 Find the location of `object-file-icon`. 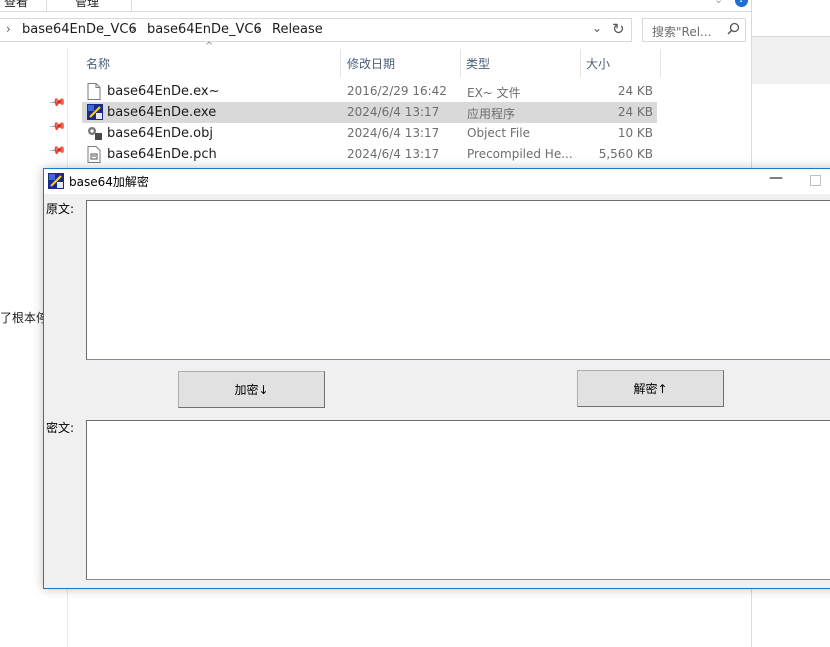

object-file-icon is located at coordinates (94, 133).